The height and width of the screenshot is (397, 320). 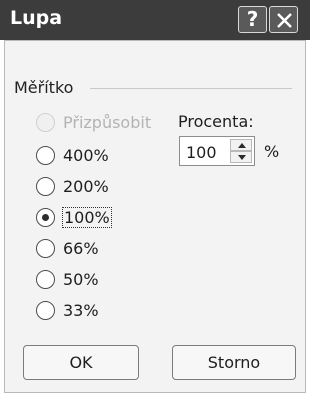 I want to click on radio-label: 33%, so click(x=81, y=310).